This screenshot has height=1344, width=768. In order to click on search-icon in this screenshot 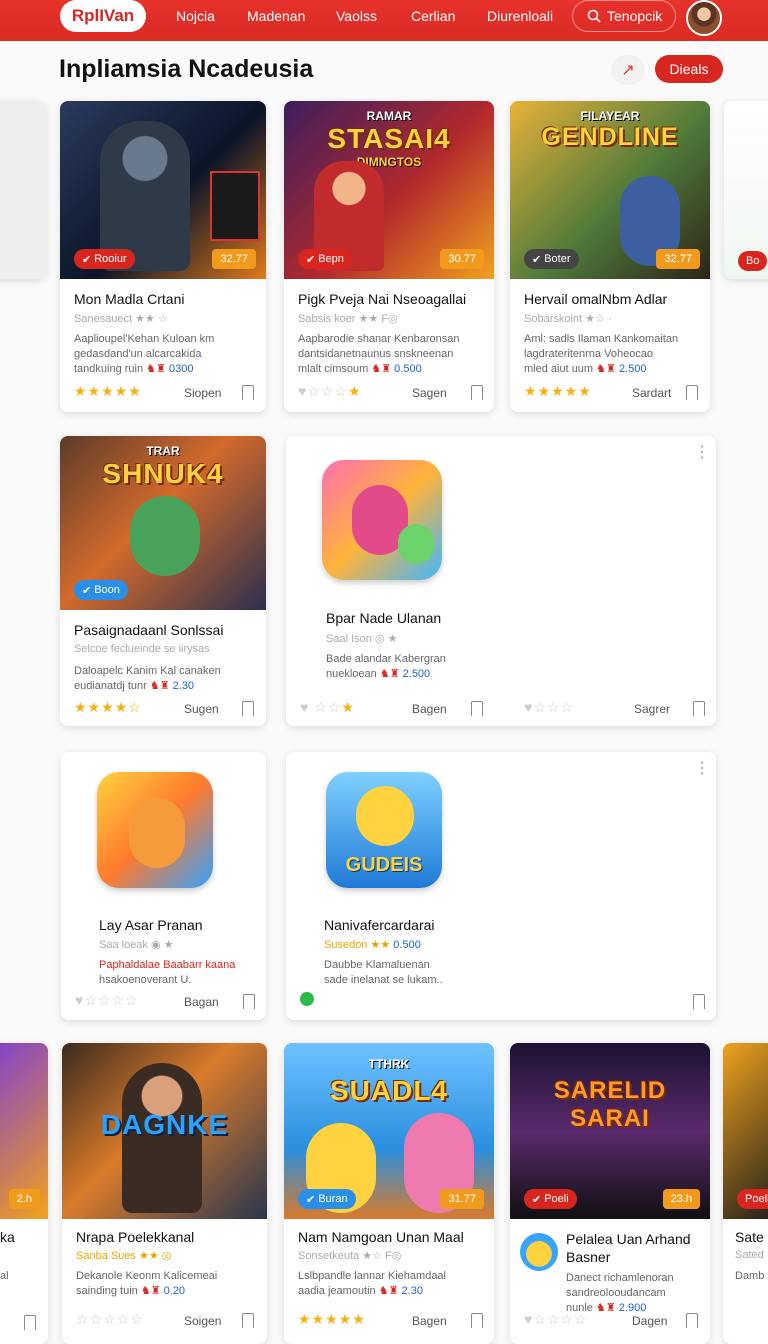, I will do `click(594, 16)`.